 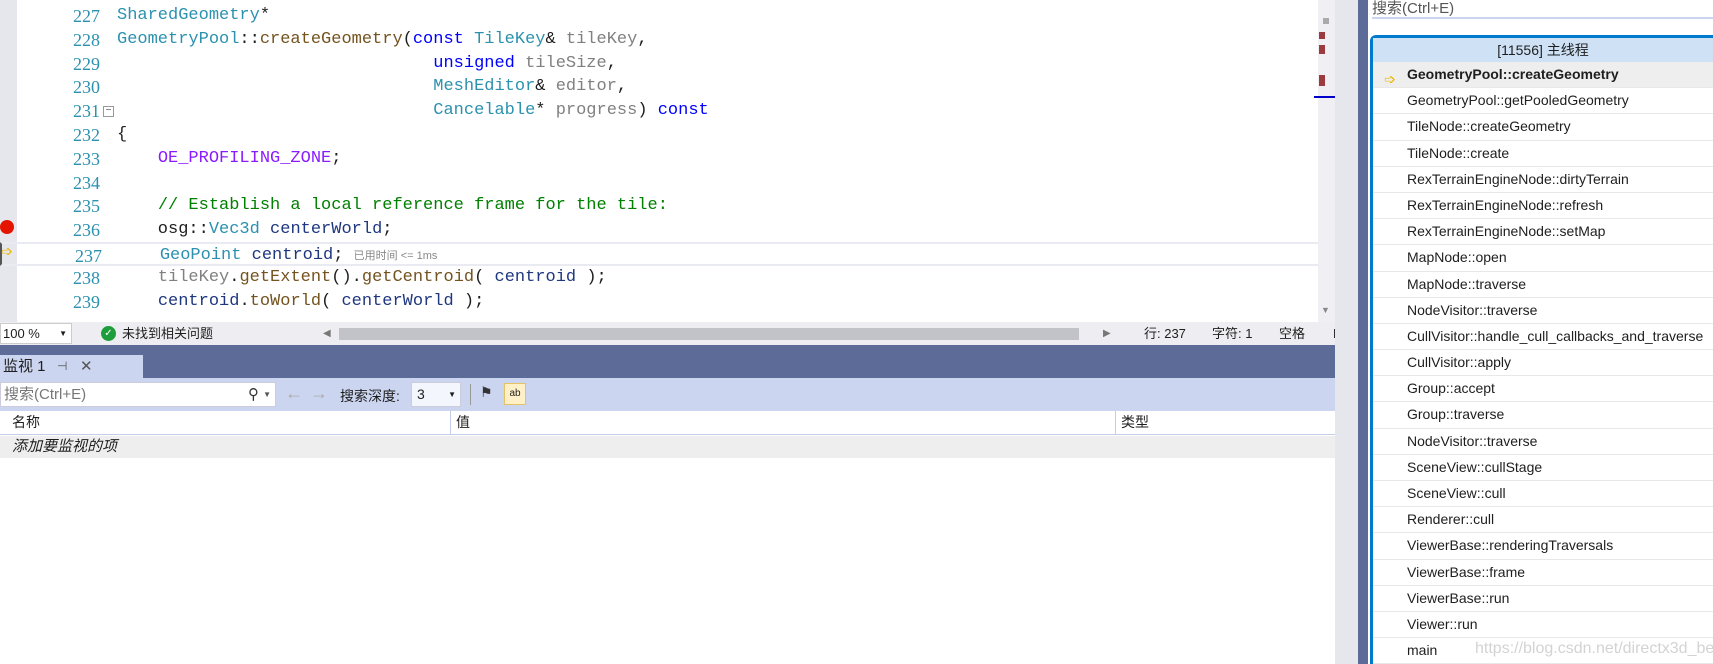 What do you see at coordinates (395, 256) in the screenshot?
I see `elapsed-time-hint: 已用时间 <= 1ms` at bounding box center [395, 256].